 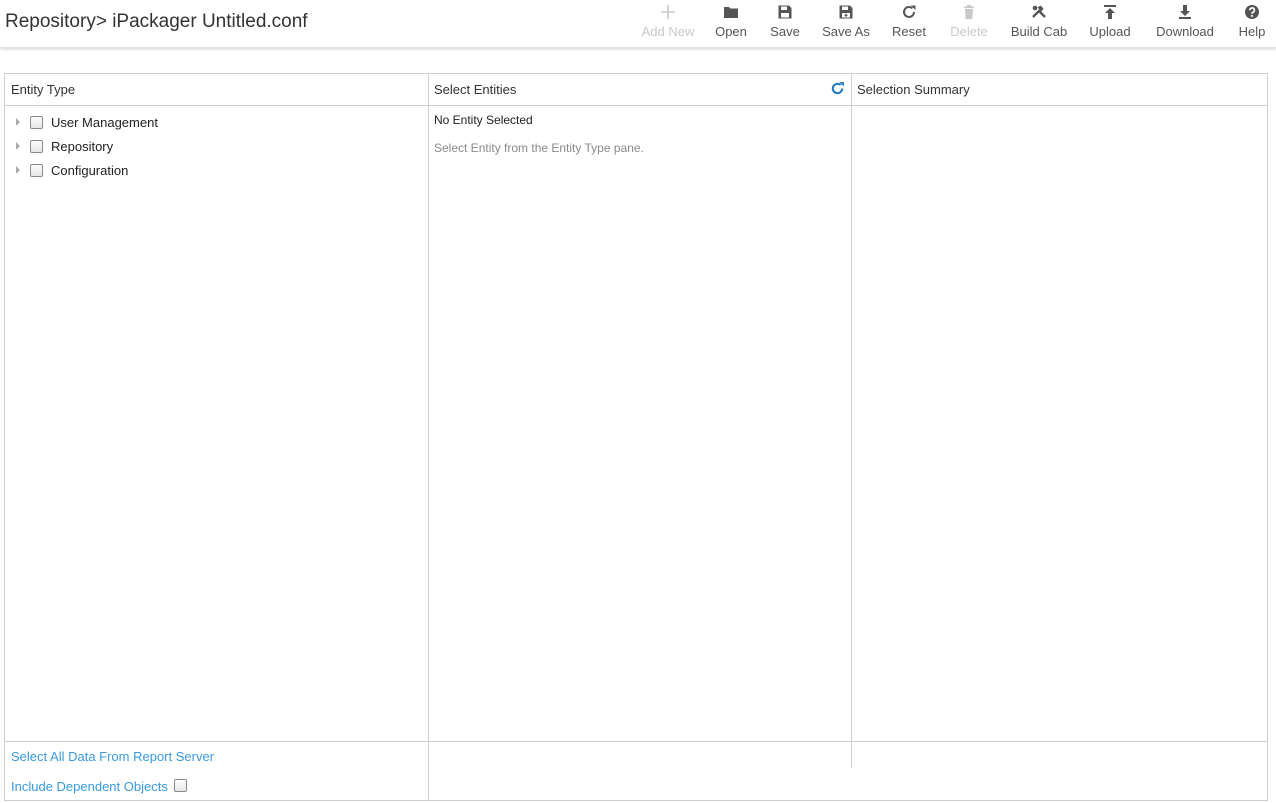 What do you see at coordinates (43, 89) in the screenshot?
I see `entity-type-header: Entity Type` at bounding box center [43, 89].